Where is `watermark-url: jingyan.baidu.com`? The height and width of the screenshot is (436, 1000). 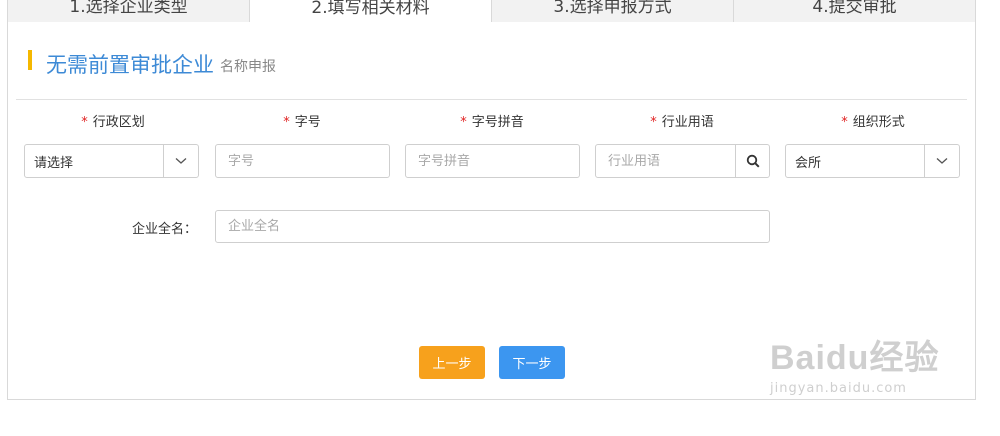
watermark-url: jingyan.baidu.com is located at coordinates (838, 388).